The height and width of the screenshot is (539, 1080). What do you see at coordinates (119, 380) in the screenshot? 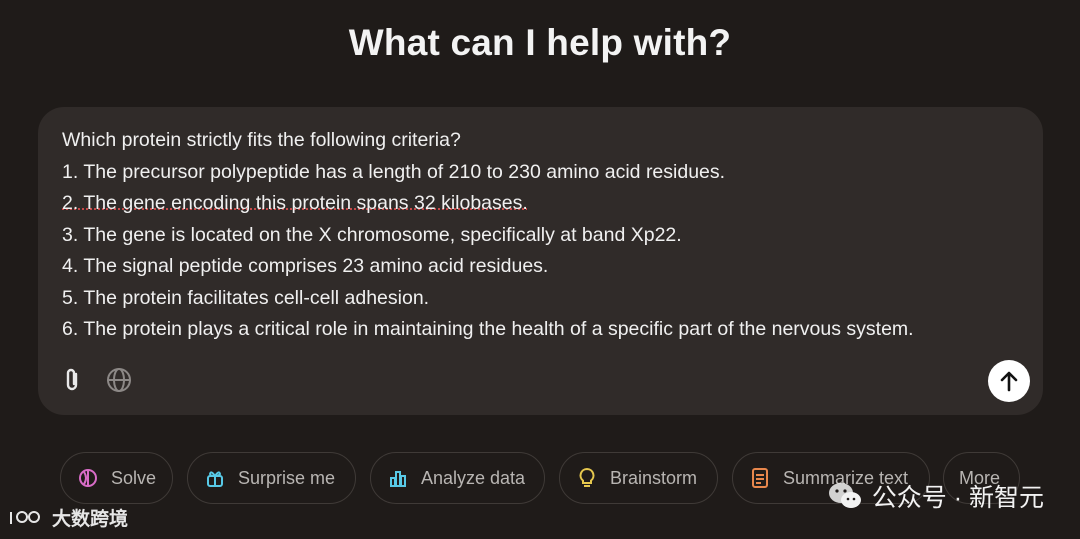
I see `globe-icon` at bounding box center [119, 380].